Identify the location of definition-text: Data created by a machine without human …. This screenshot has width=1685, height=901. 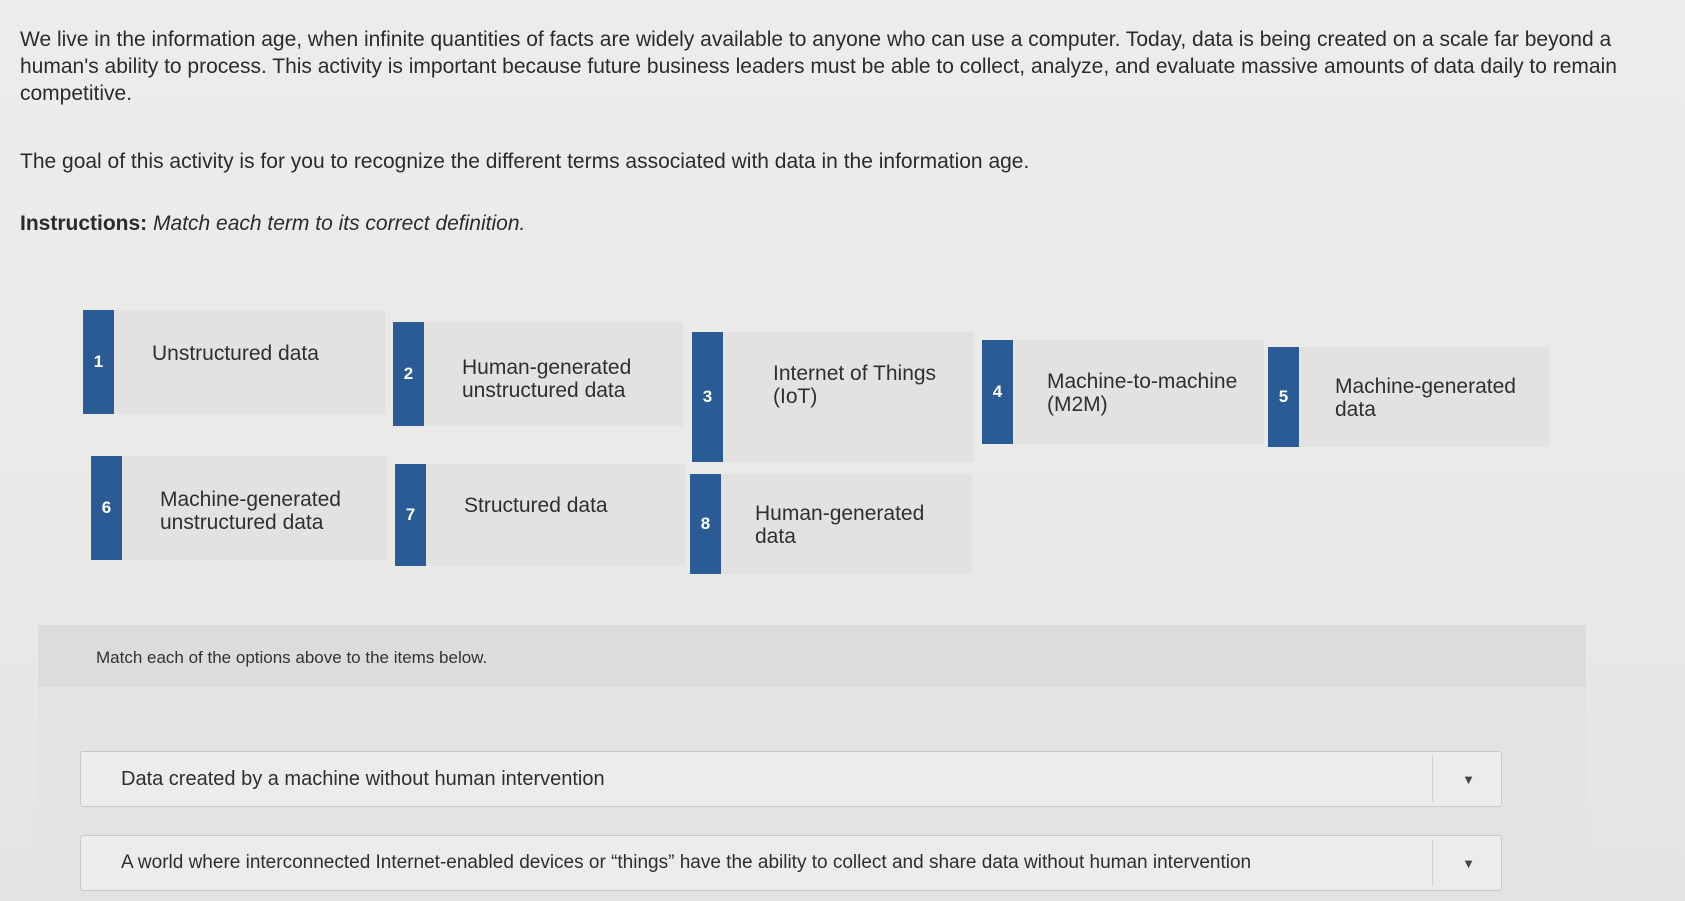
(363, 779).